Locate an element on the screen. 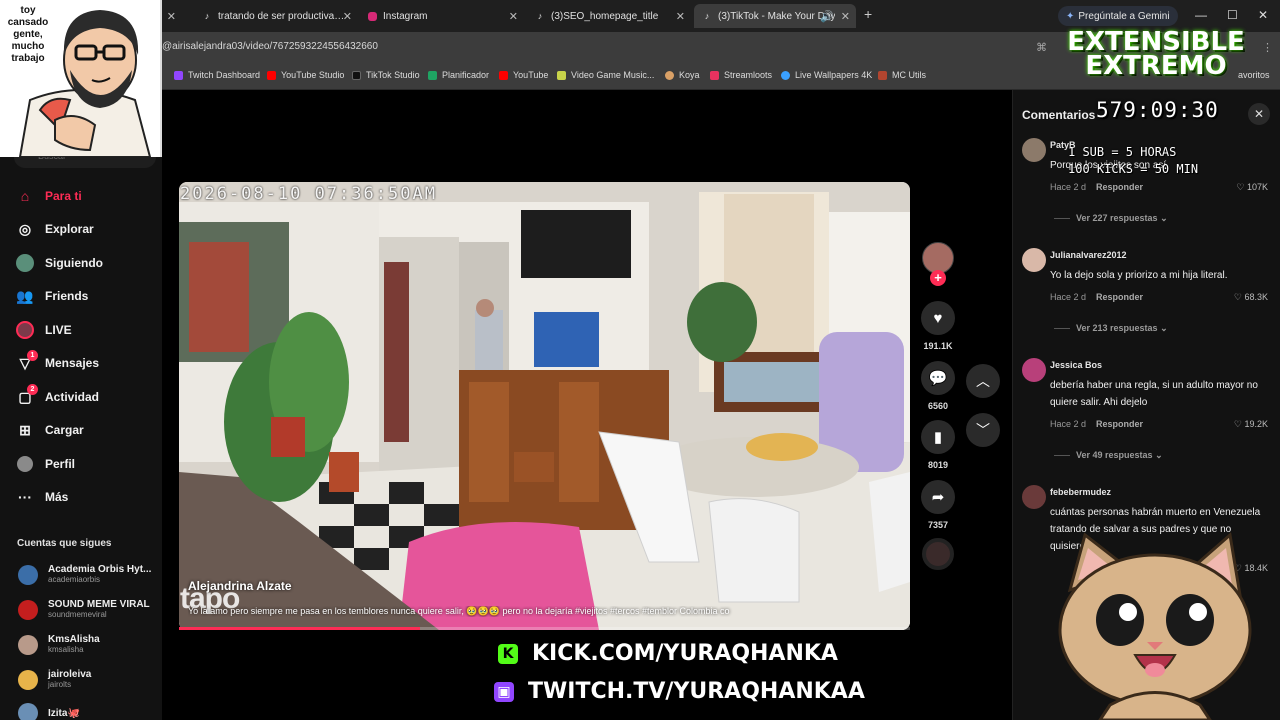  tab-label: Instagram is located at coordinates (405, 16).